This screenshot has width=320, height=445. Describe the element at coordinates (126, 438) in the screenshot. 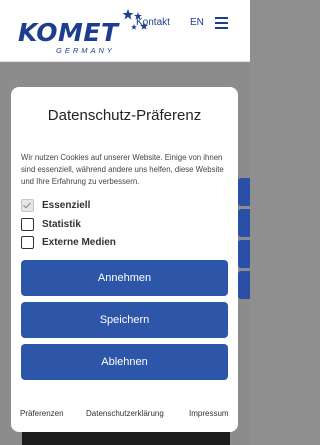

I see `page-content-strip` at that location.